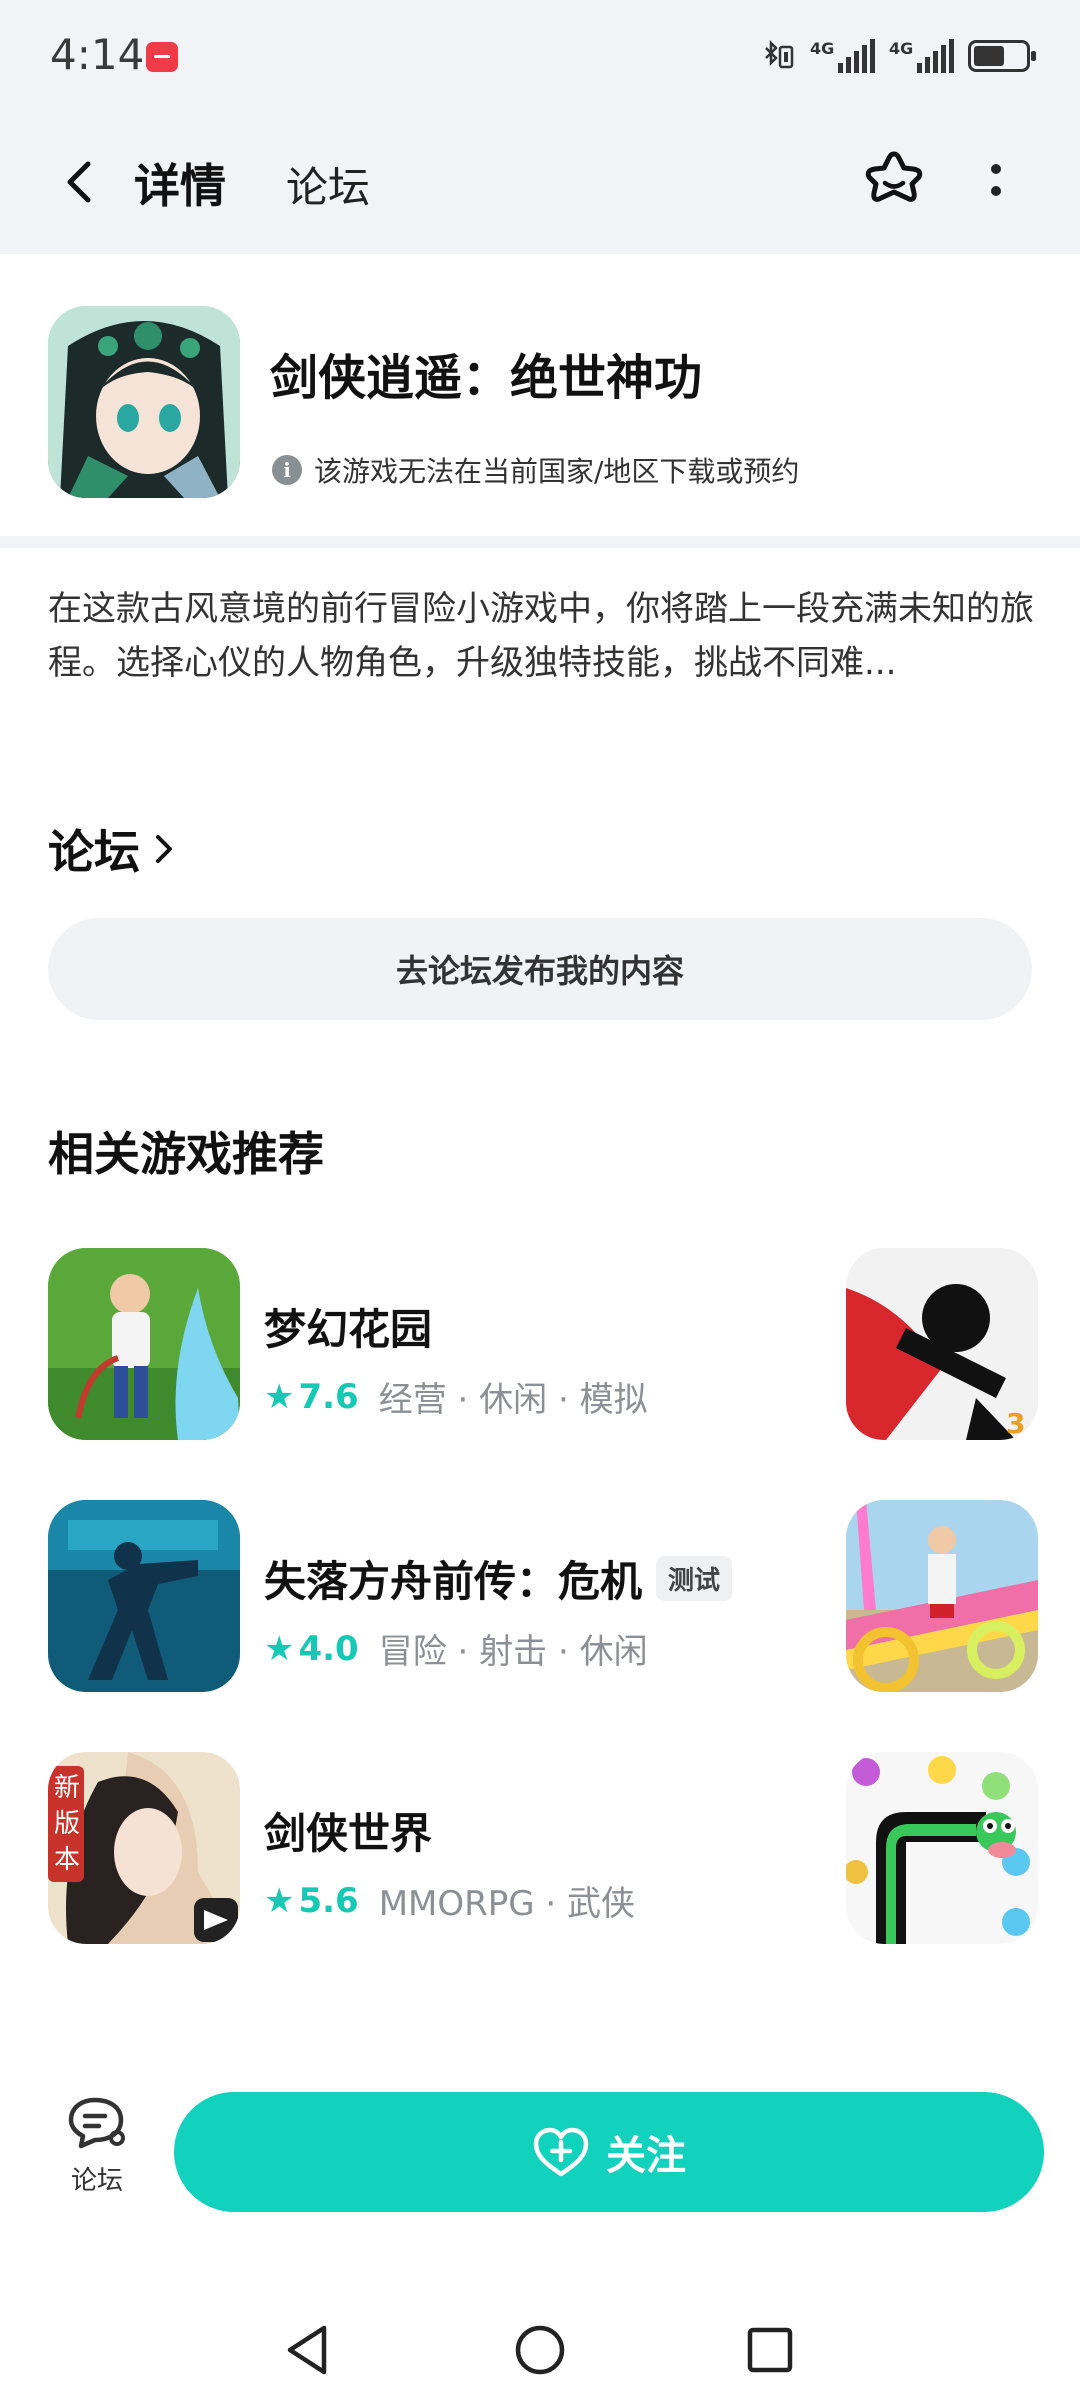  I want to click on nav-recents-button, so click(770, 2350).